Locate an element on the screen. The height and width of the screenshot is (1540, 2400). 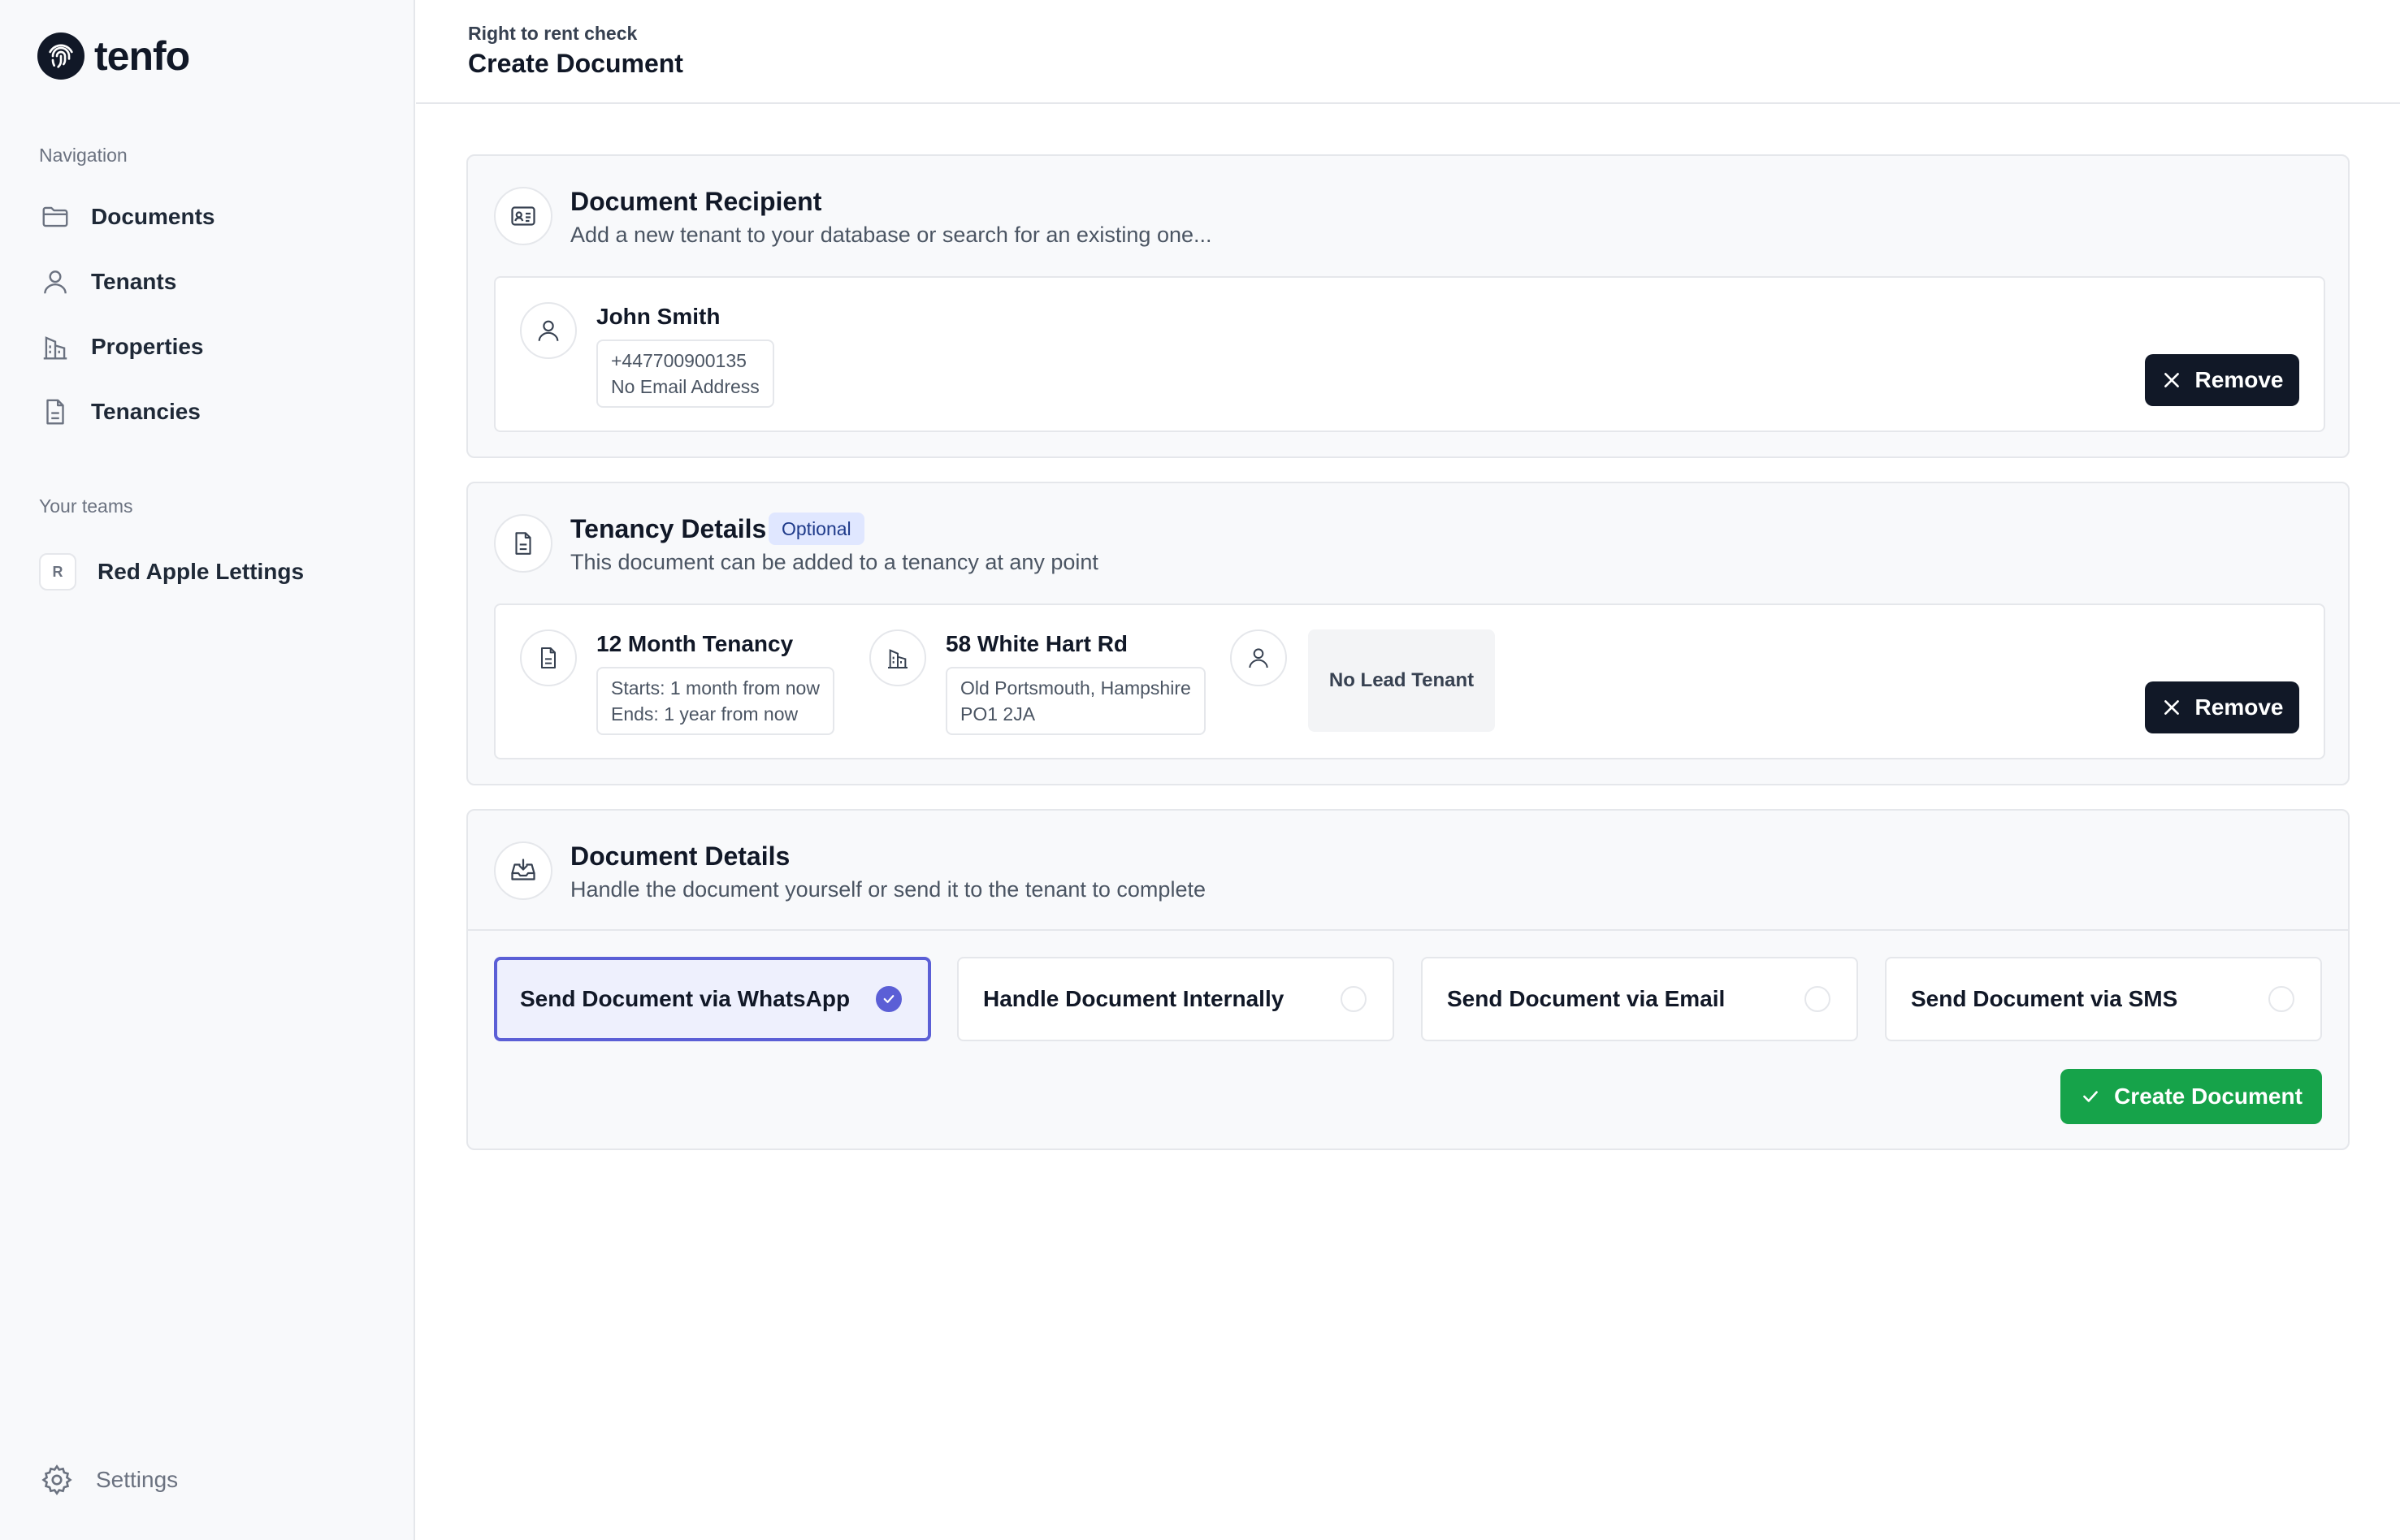
property-address-chip: Old Portsmouth, Hampshire PO1 2JA is located at coordinates (1076, 701).